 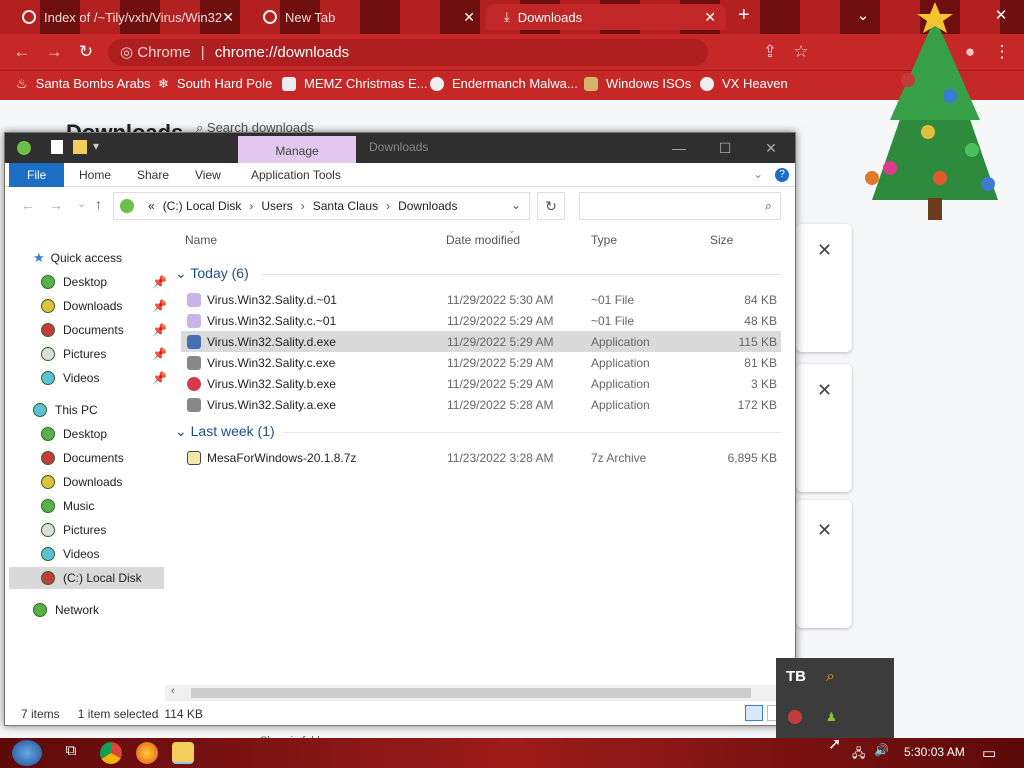 What do you see at coordinates (721, 240) in the screenshot?
I see `column-header-size: Size` at bounding box center [721, 240].